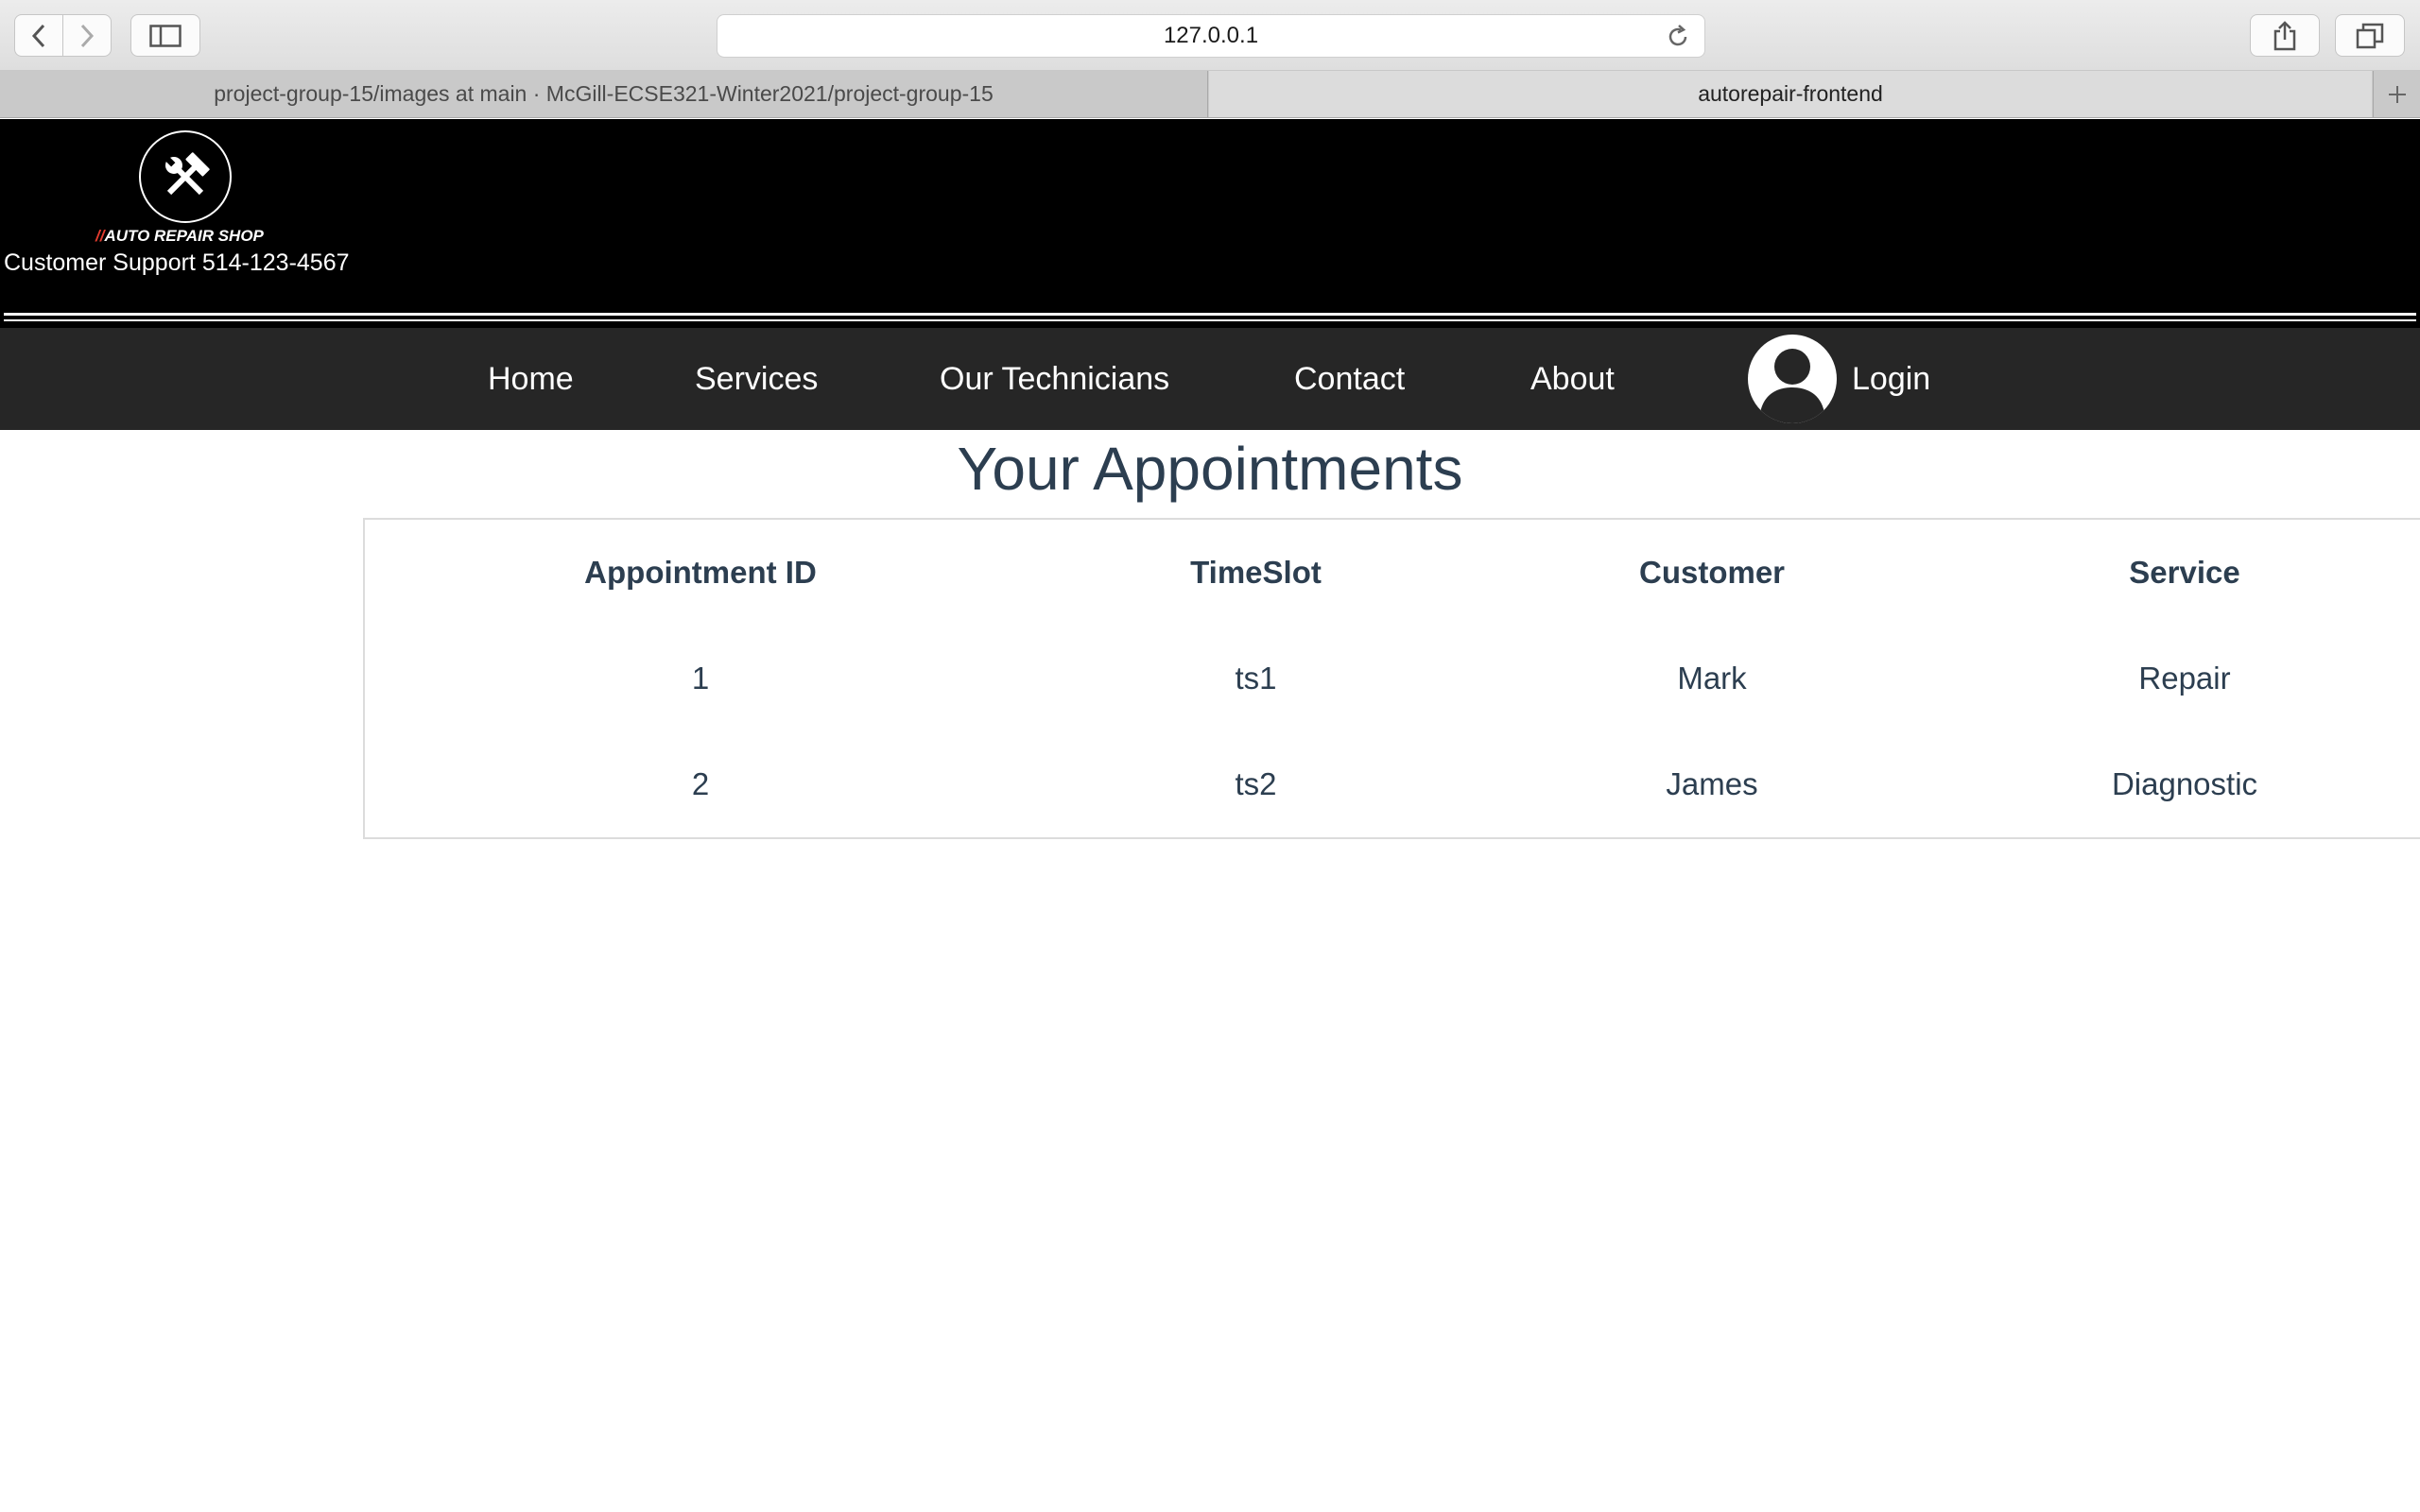  I want to click on plus-icon, so click(2397, 94).